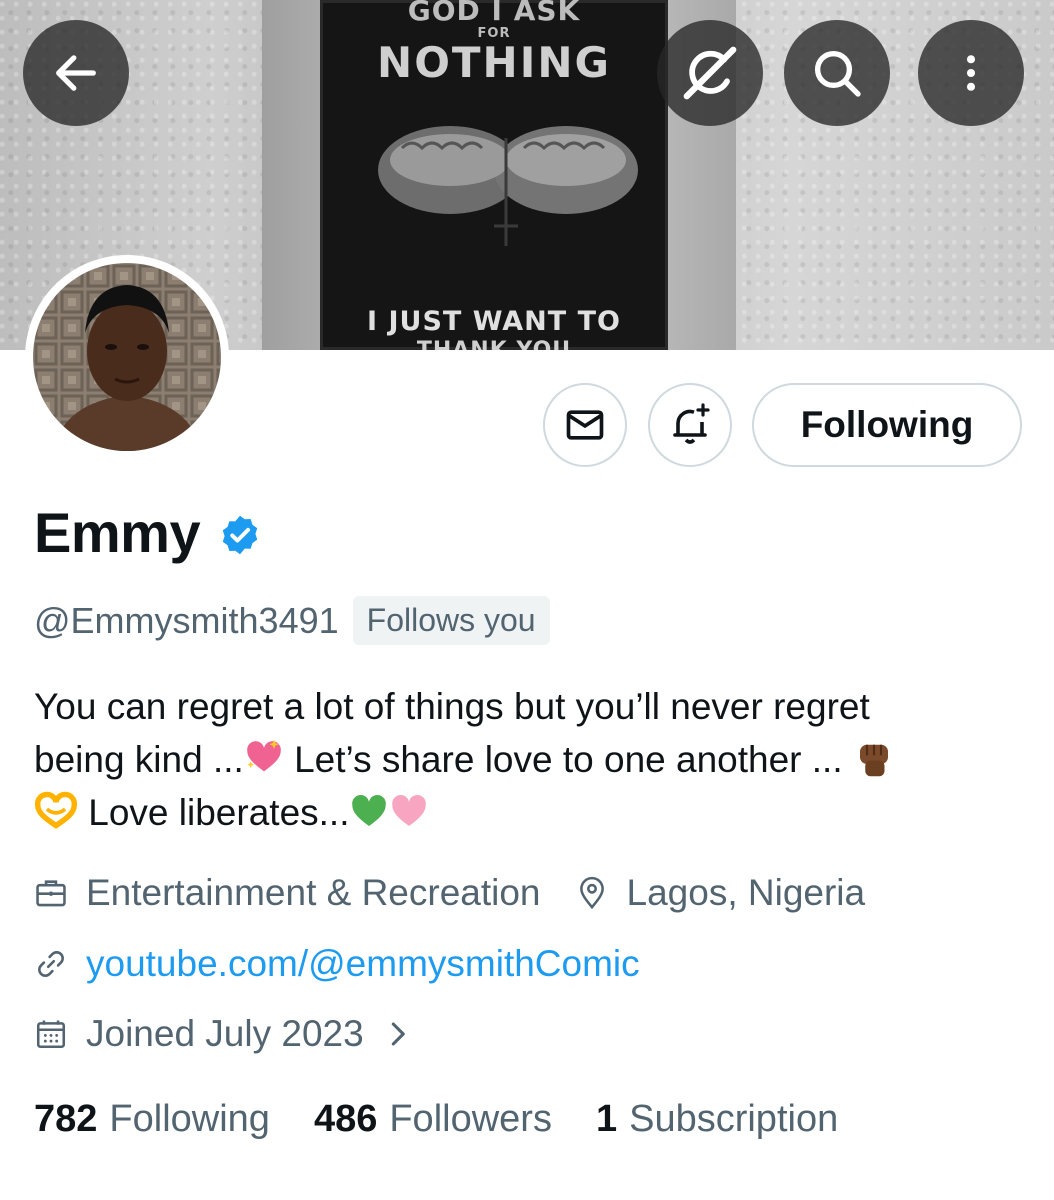 This screenshot has height=1200, width=1054. Describe the element at coordinates (117, 532) in the screenshot. I see `display-name: Emmy` at that location.